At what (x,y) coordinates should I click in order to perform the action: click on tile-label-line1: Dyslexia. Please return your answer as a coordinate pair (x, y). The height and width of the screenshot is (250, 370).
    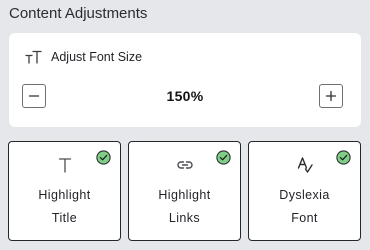
    Looking at the image, I should click on (304, 195).